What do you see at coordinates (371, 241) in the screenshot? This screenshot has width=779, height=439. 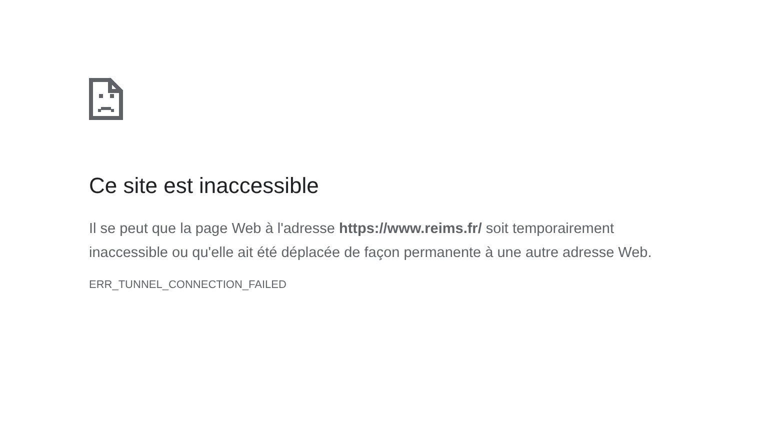 I see `error-message: Il se peut que la page Web à l'adresse https://www.reims.fr/ soit temporairement inaccessible ou qu'elle ait été déplacée de façon permanente à une autre adresse Web.` at bounding box center [371, 241].